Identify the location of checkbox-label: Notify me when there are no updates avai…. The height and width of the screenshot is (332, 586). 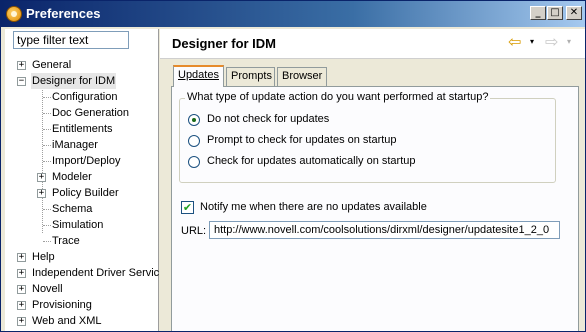
(313, 207).